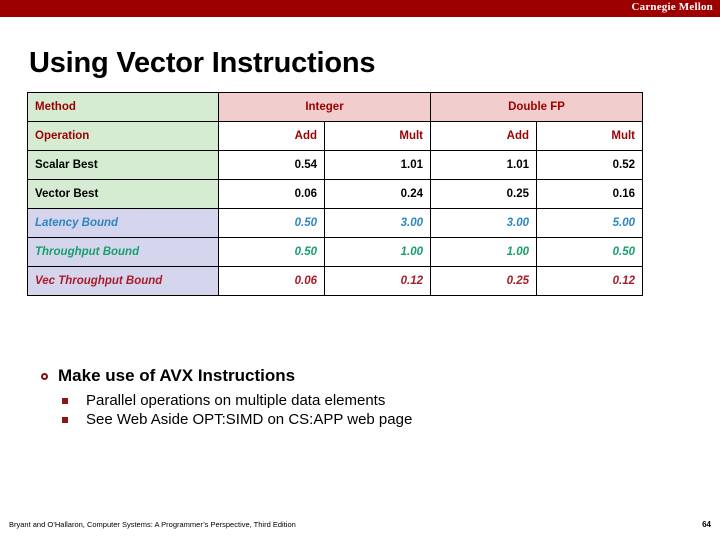  Describe the element at coordinates (123, 252) in the screenshot. I see `row-label: Throughput Bound` at that location.